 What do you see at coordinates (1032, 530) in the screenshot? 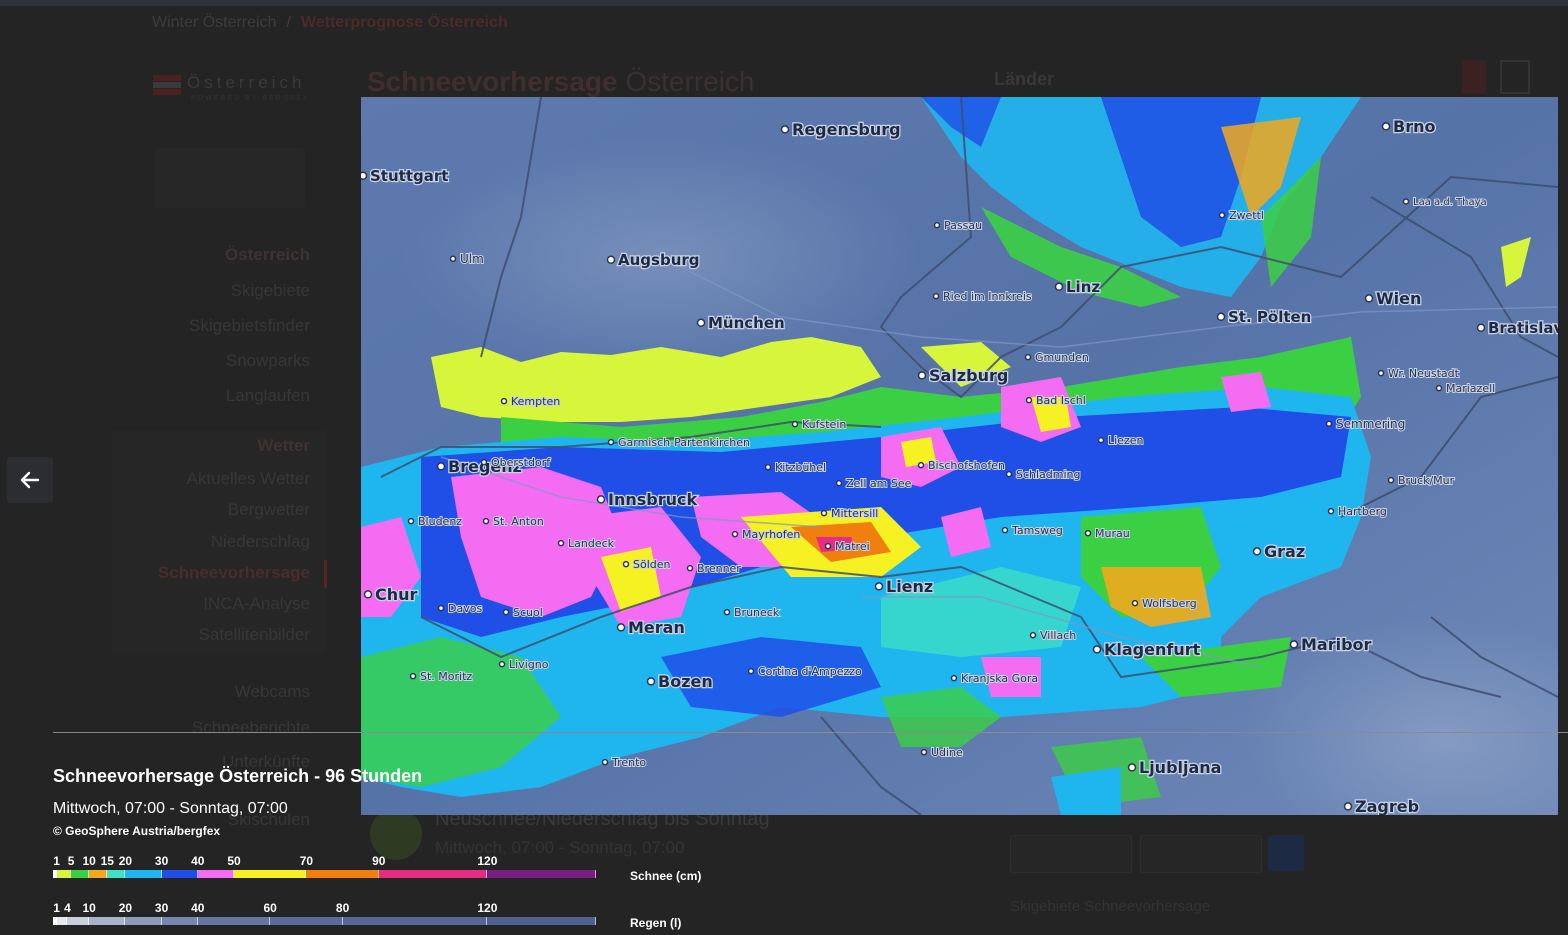
I see `city-label: Tamsweg` at bounding box center [1032, 530].